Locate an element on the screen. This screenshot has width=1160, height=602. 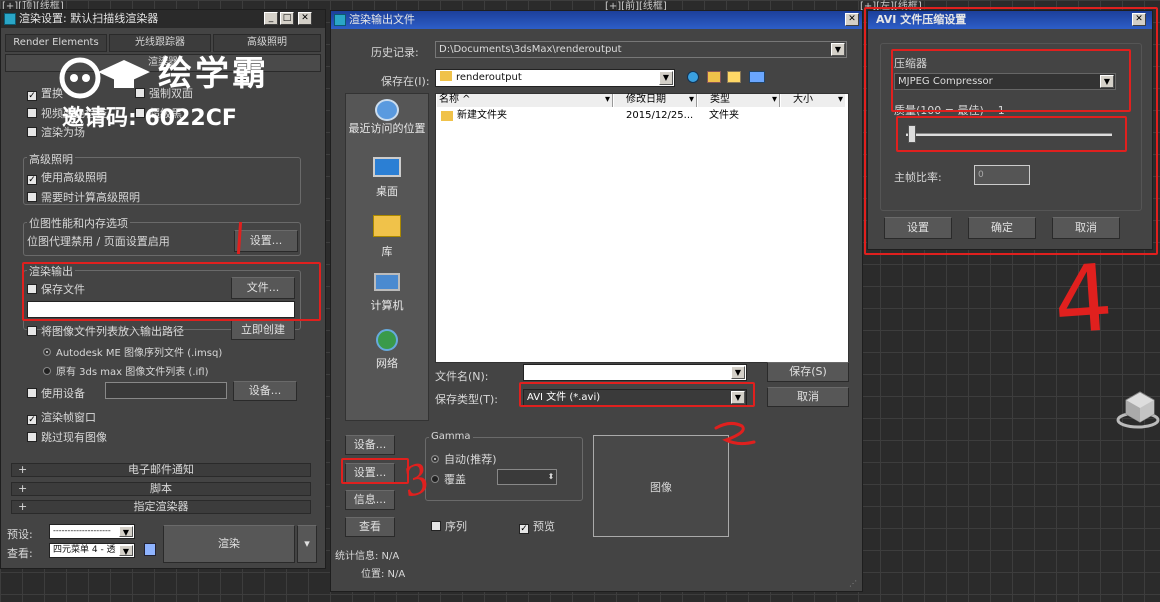
location-text: 位置: N/A is located at coordinates (383, 574).